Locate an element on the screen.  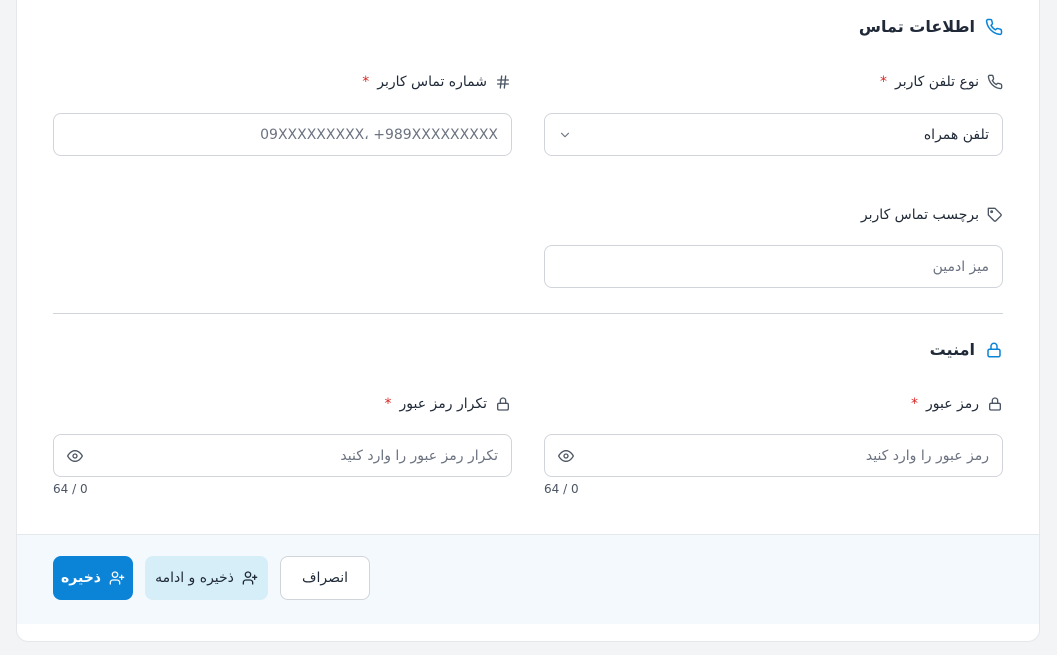
contact-tag-label-text: برچسب تماس کاربر is located at coordinates (919, 215).